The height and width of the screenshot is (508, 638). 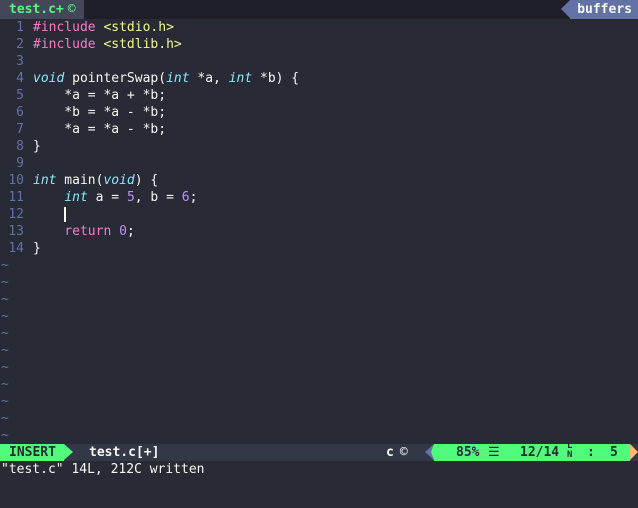 What do you see at coordinates (123, 231) in the screenshot?
I see `code-token: 0` at bounding box center [123, 231].